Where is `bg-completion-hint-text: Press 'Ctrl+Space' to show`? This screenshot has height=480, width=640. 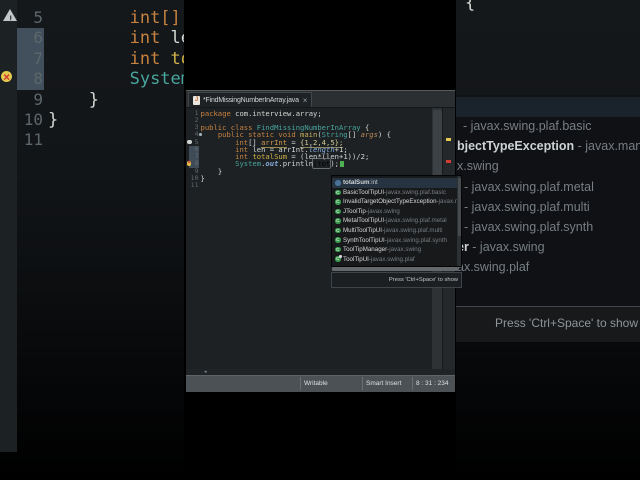
bg-completion-hint-text: Press 'Ctrl+Space' to show is located at coordinates (566, 323).